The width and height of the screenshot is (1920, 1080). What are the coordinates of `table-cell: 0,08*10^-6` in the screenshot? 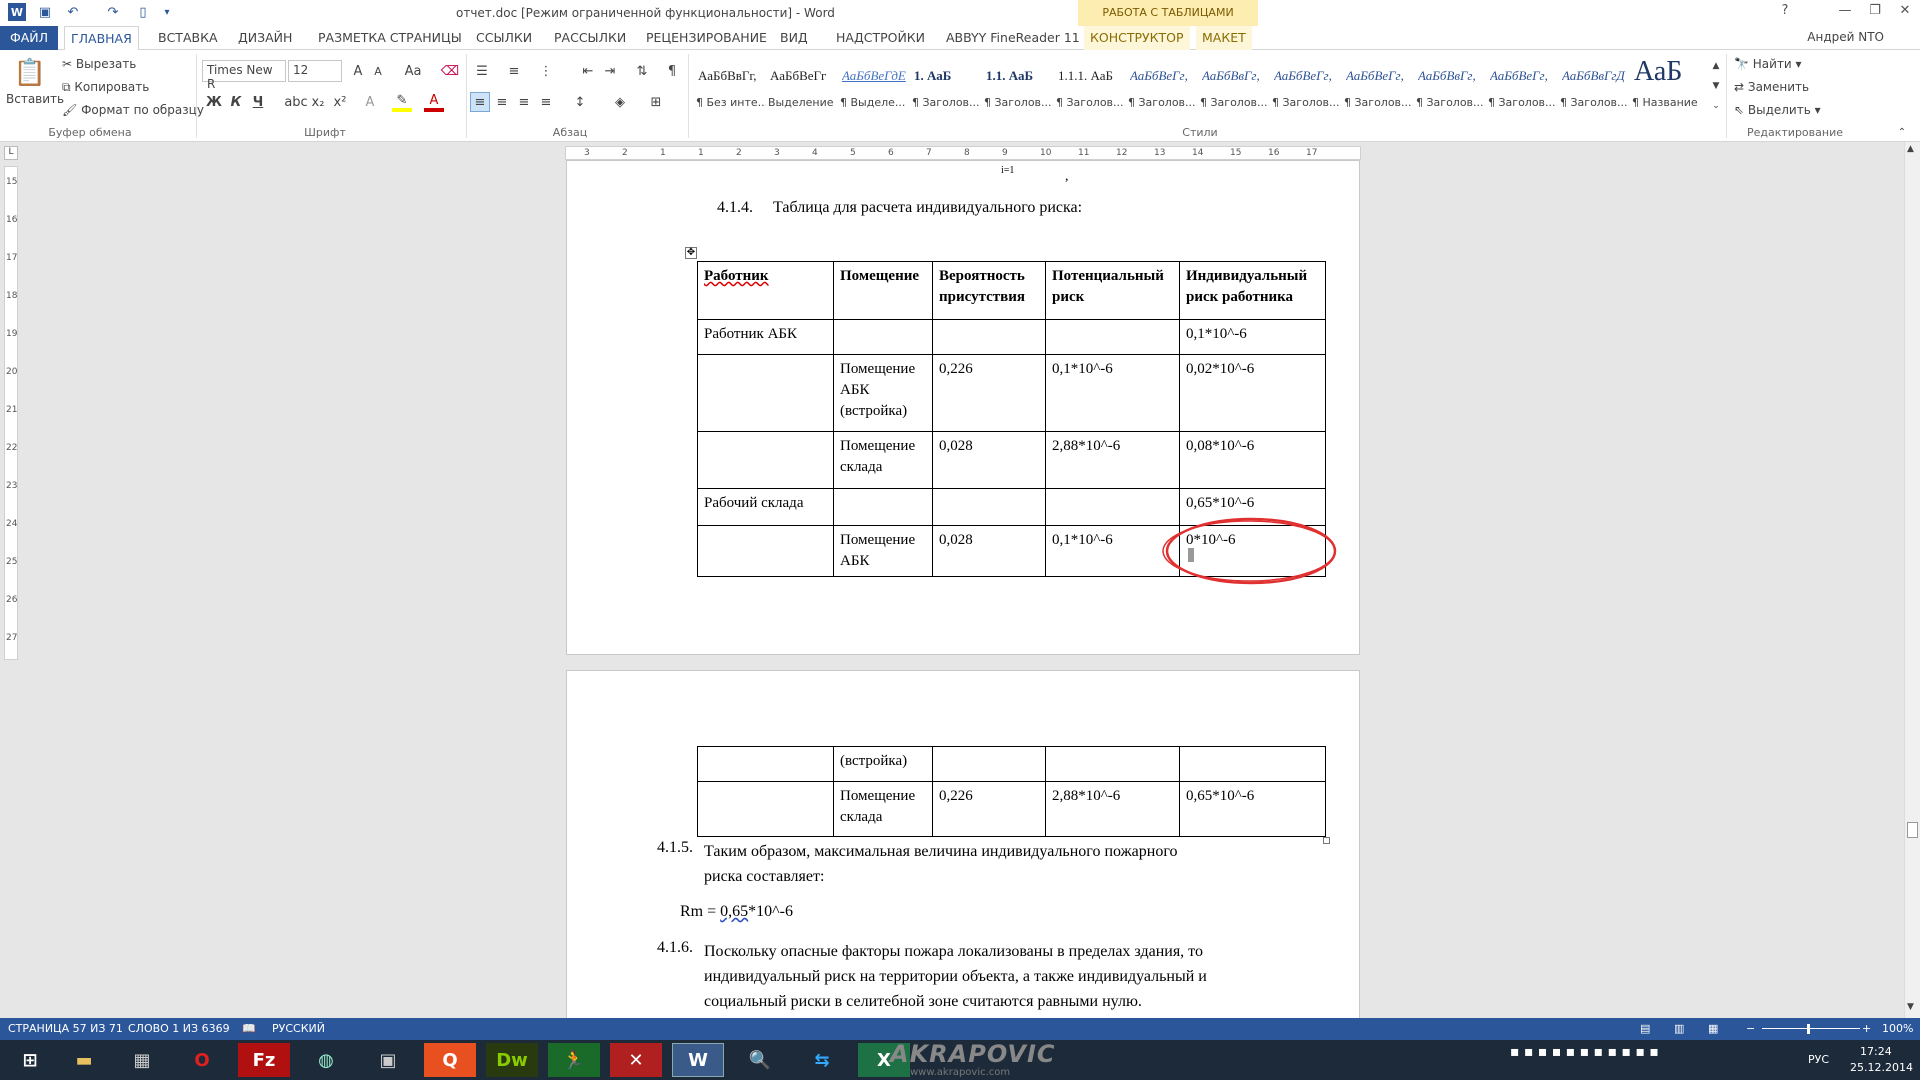 It's located at (1252, 460).